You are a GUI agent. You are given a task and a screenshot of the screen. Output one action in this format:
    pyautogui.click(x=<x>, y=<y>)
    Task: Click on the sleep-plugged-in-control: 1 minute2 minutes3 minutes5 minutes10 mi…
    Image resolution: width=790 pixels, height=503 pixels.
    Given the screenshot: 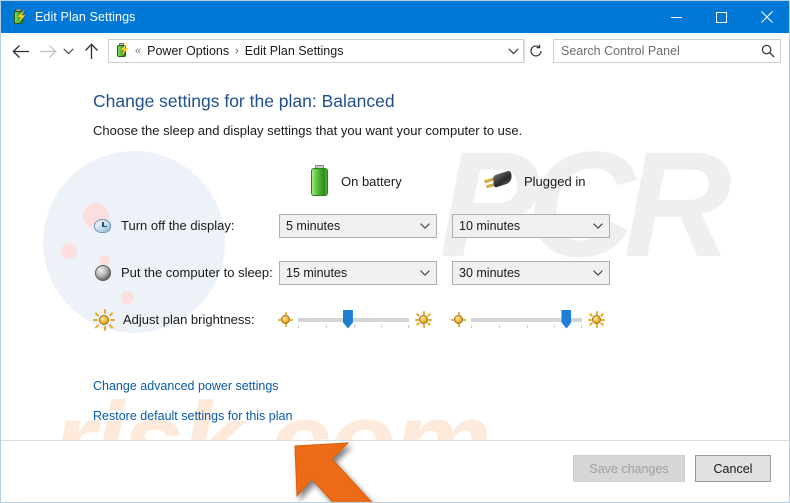 What is the action you would take?
    pyautogui.click(x=531, y=272)
    